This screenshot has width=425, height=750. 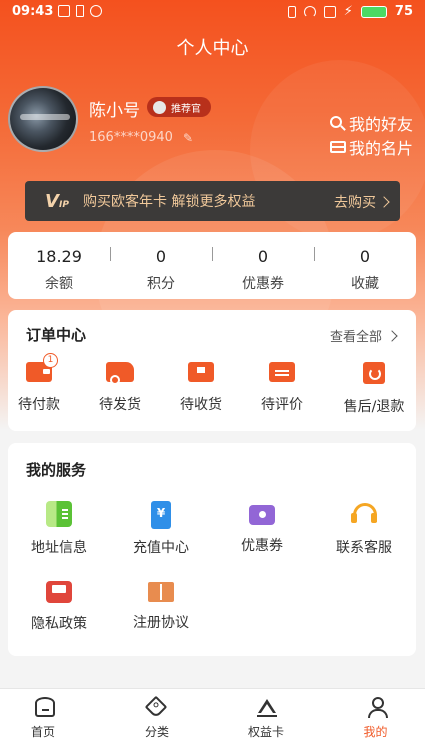 What do you see at coordinates (374, 389) in the screenshot?
I see `order-after-sales: 售后/退款` at bounding box center [374, 389].